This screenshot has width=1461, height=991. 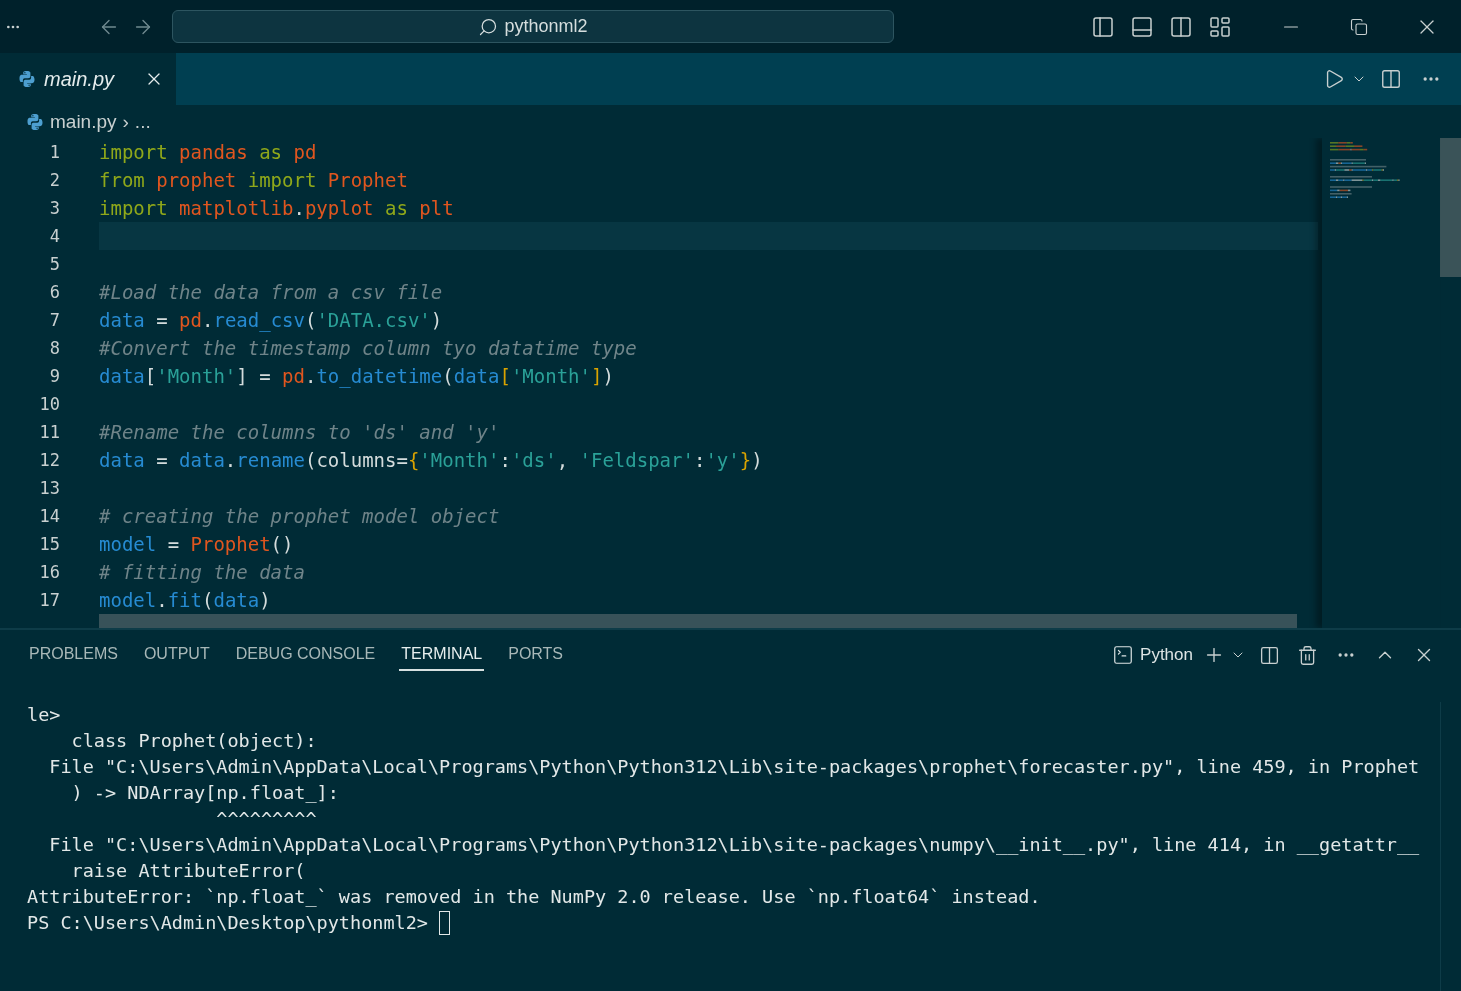 I want to click on search-field: pythonml2, so click(x=533, y=26).